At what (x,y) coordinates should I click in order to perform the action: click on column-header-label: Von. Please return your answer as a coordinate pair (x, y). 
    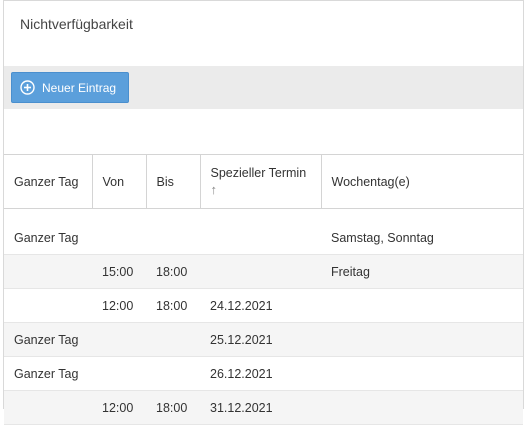
    Looking at the image, I should click on (113, 181).